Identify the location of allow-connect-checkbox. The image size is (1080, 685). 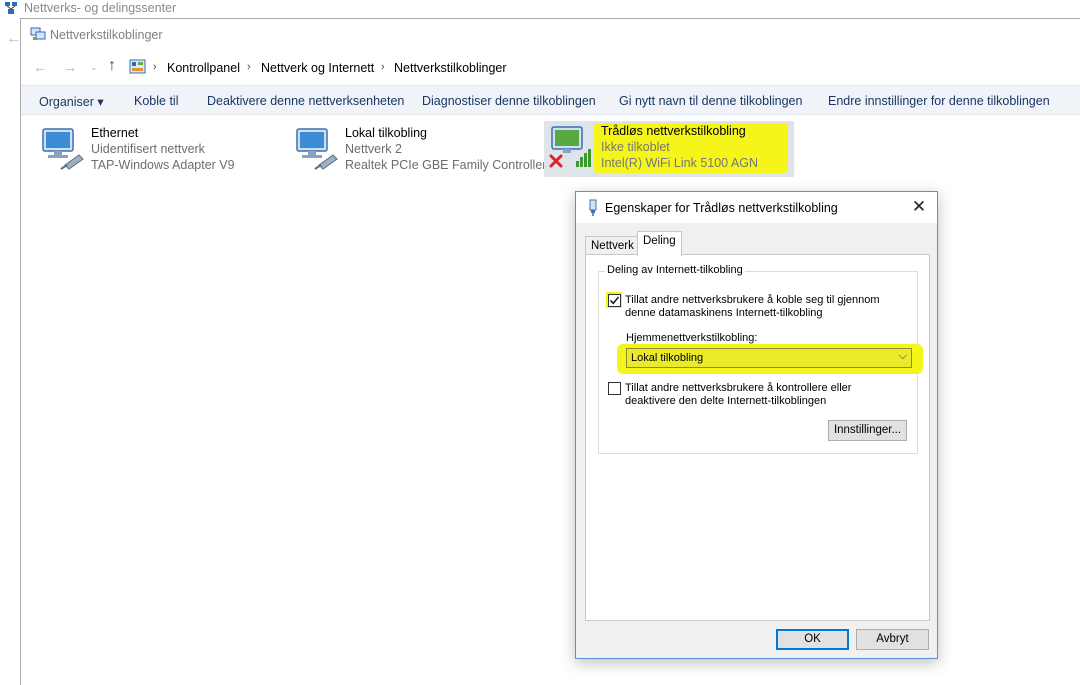
(614, 300).